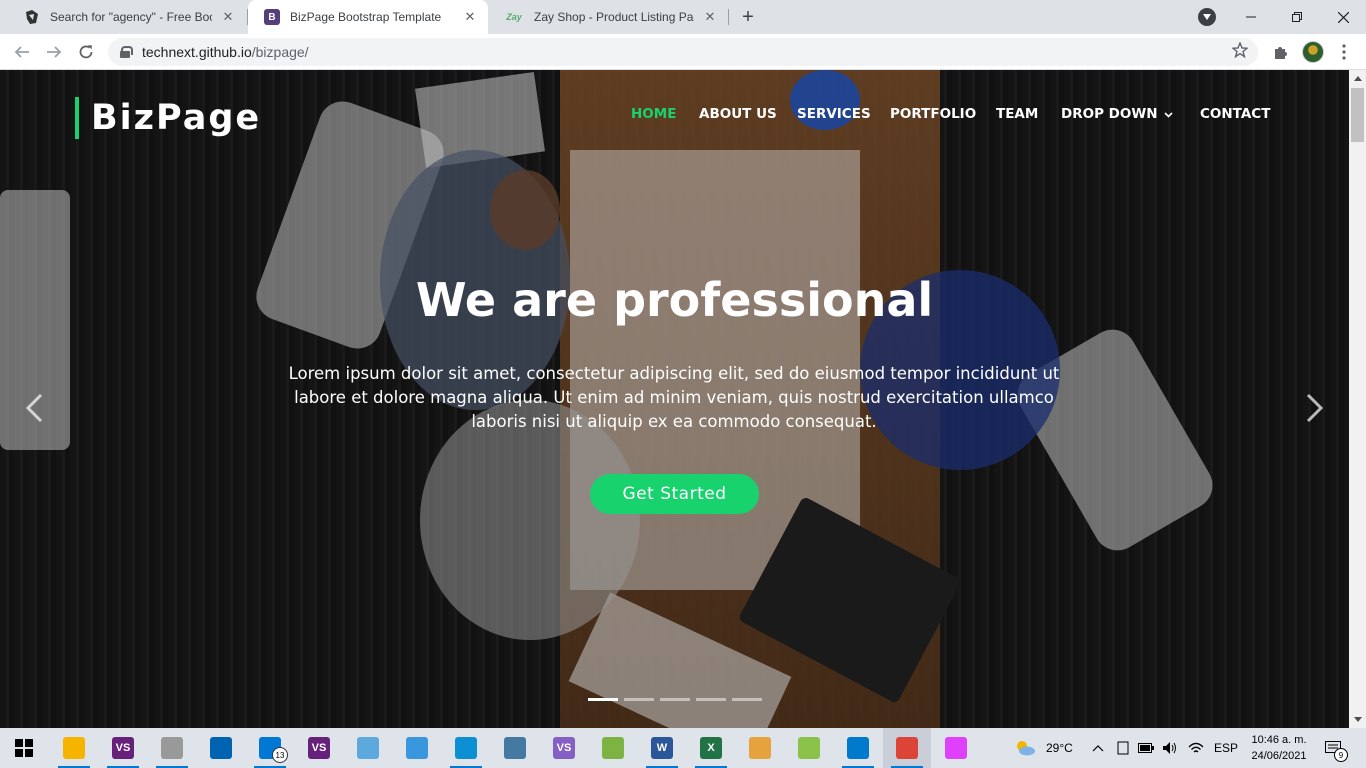  I want to click on restore-button, so click(1297, 17).